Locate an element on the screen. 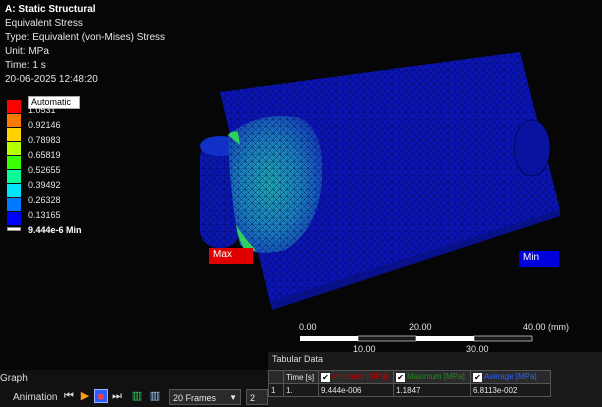  frames-value: 20 Frames is located at coordinates (195, 398).